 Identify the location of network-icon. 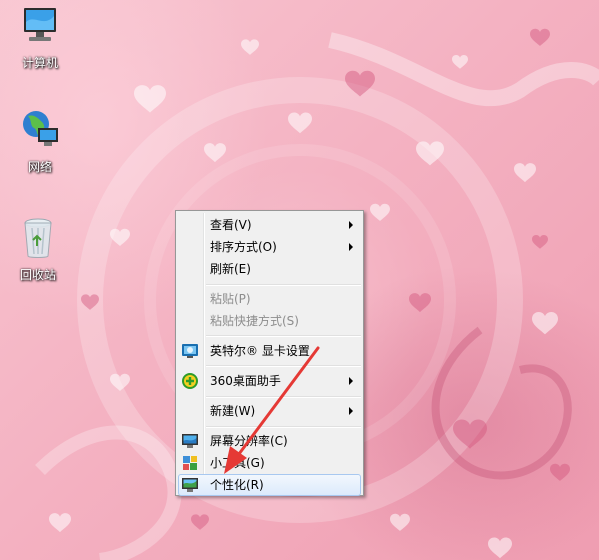
(40, 128).